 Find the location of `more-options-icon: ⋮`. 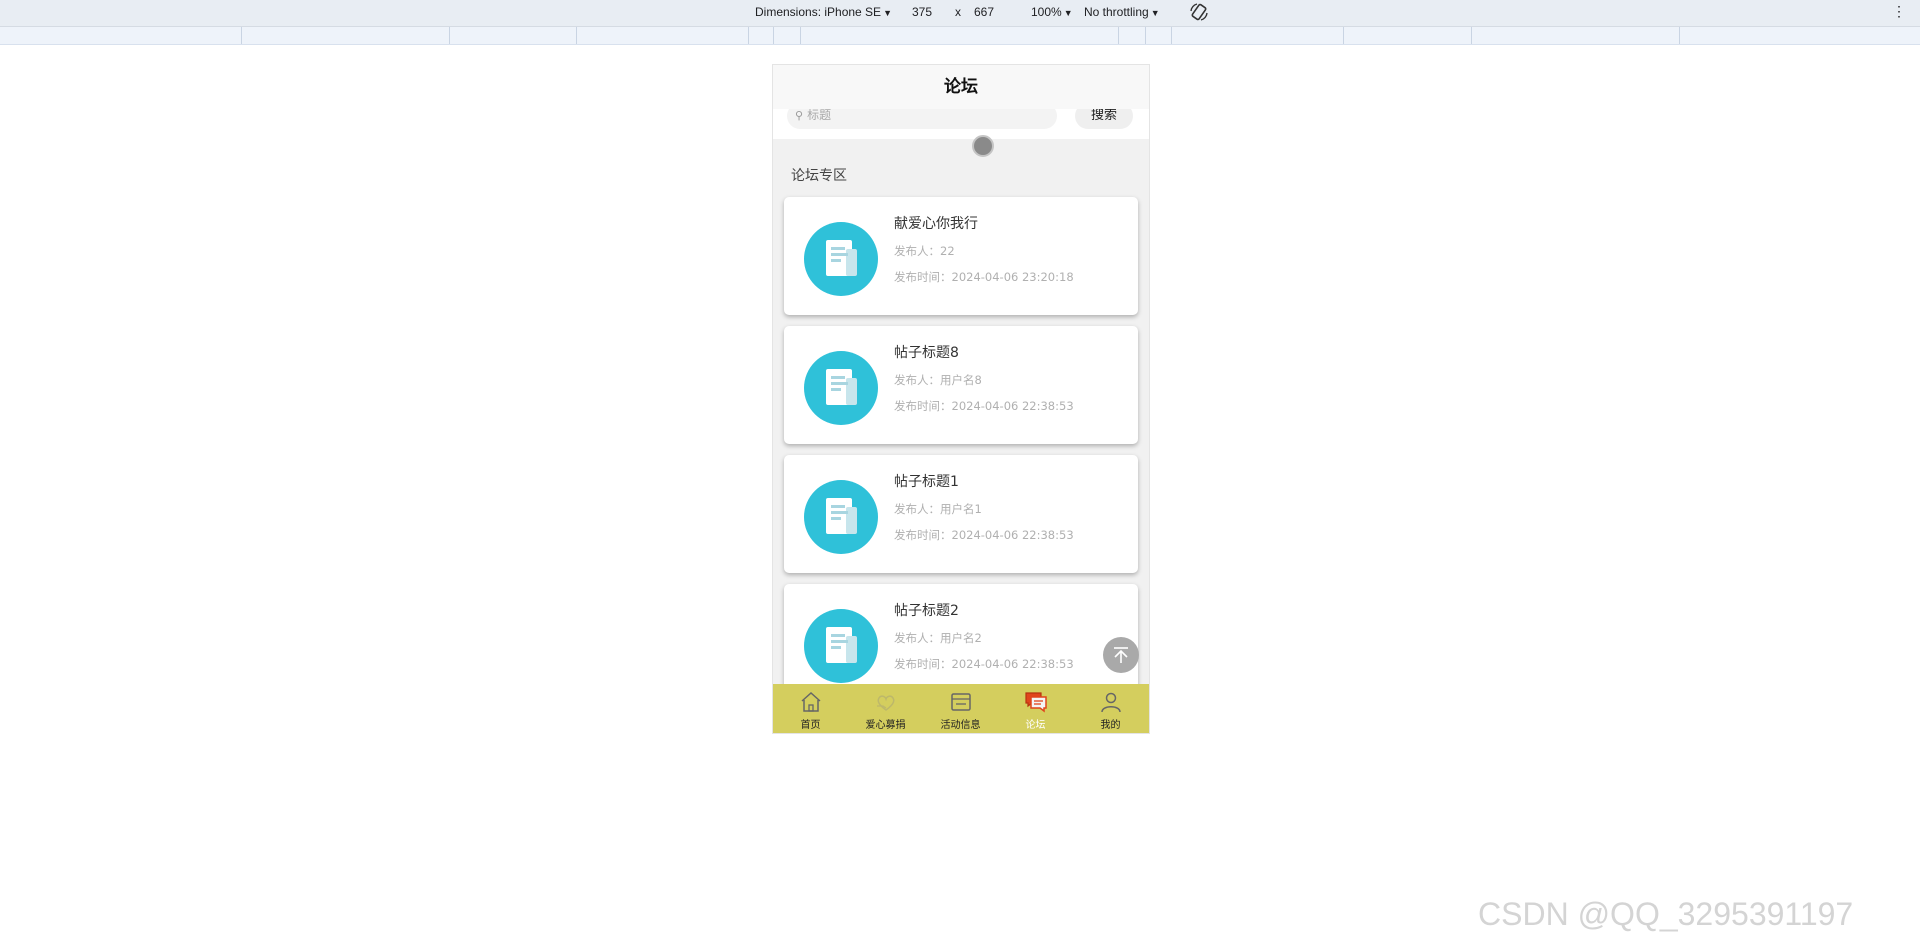

more-options-icon: ⋮ is located at coordinates (1899, 11).